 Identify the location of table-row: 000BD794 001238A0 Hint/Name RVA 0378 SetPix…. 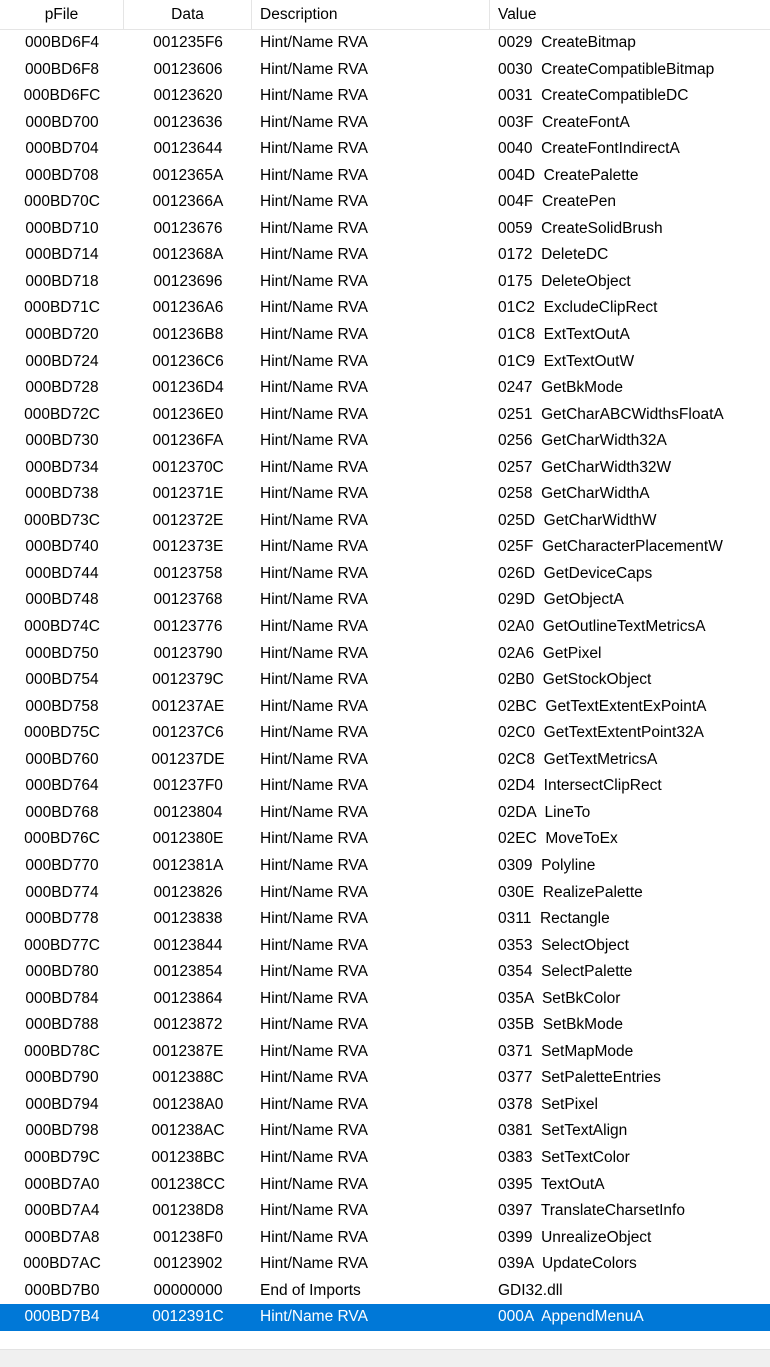
(385, 1105).